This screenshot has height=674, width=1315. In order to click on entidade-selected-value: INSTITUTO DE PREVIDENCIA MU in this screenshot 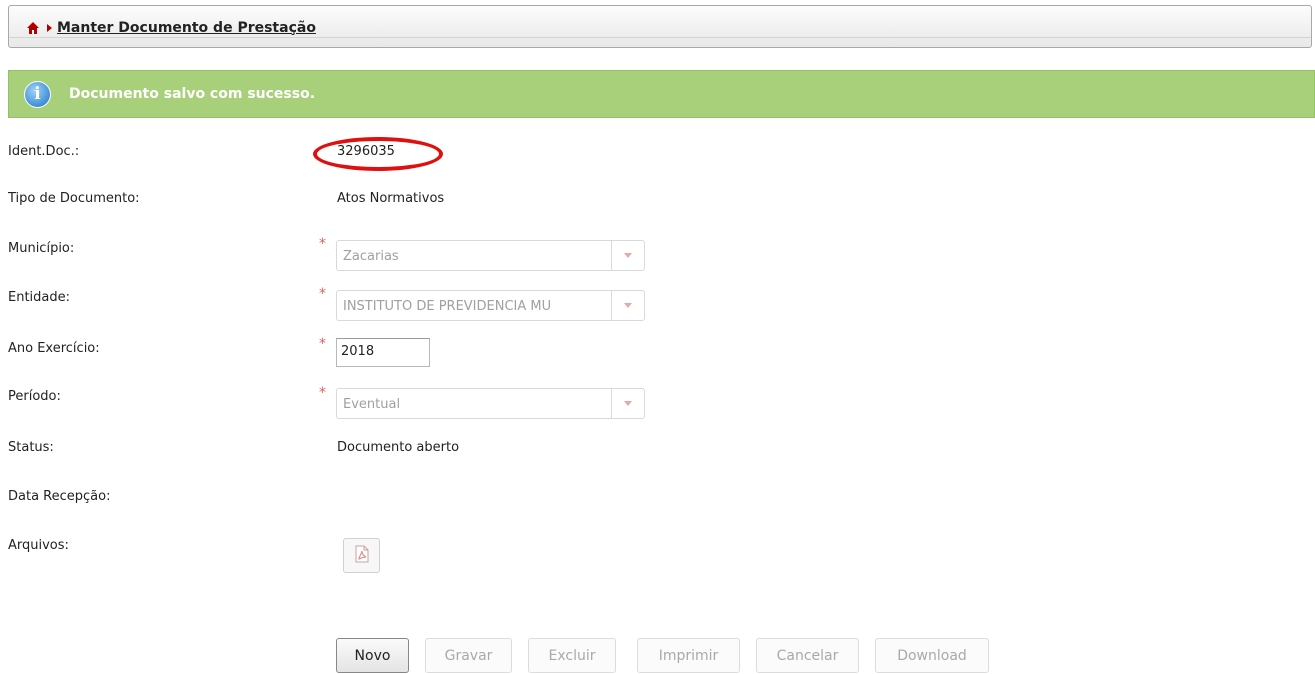, I will do `click(447, 306)`.